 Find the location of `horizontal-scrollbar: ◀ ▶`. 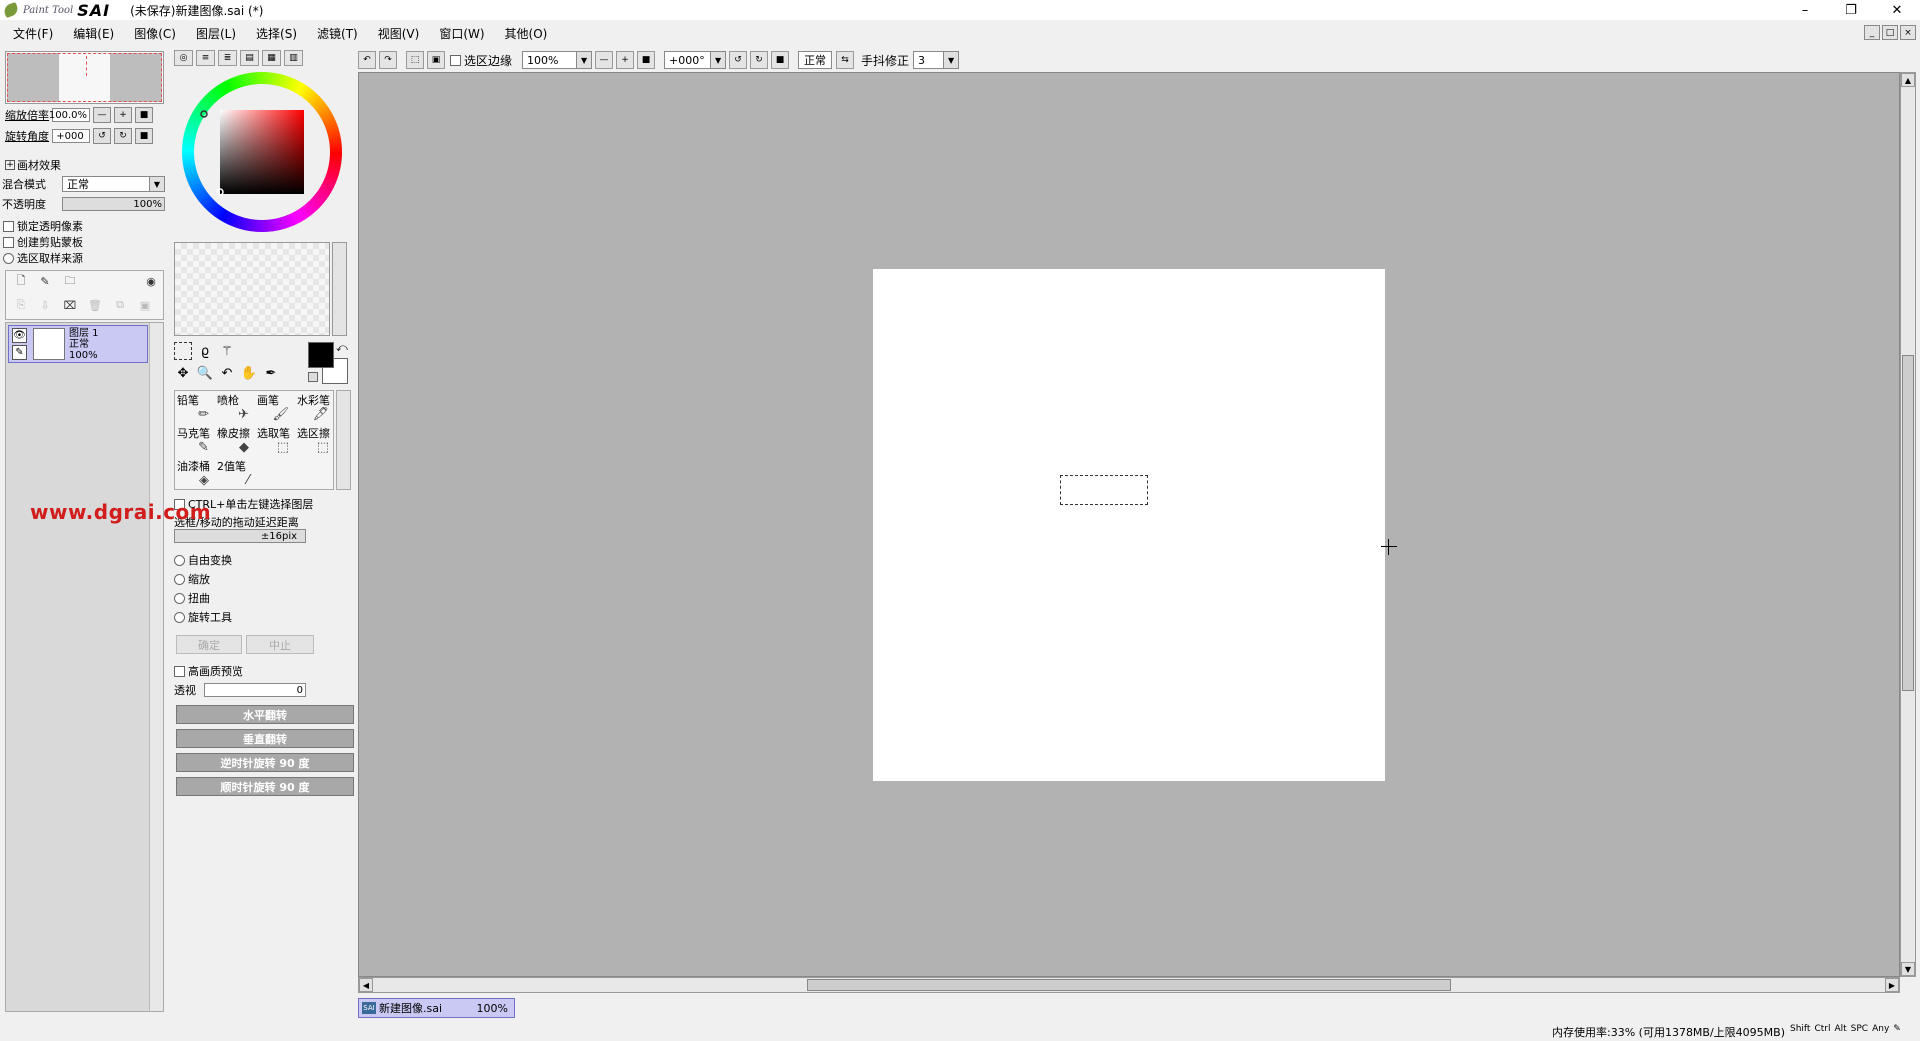

horizontal-scrollbar: ◀ ▶ is located at coordinates (1129, 985).